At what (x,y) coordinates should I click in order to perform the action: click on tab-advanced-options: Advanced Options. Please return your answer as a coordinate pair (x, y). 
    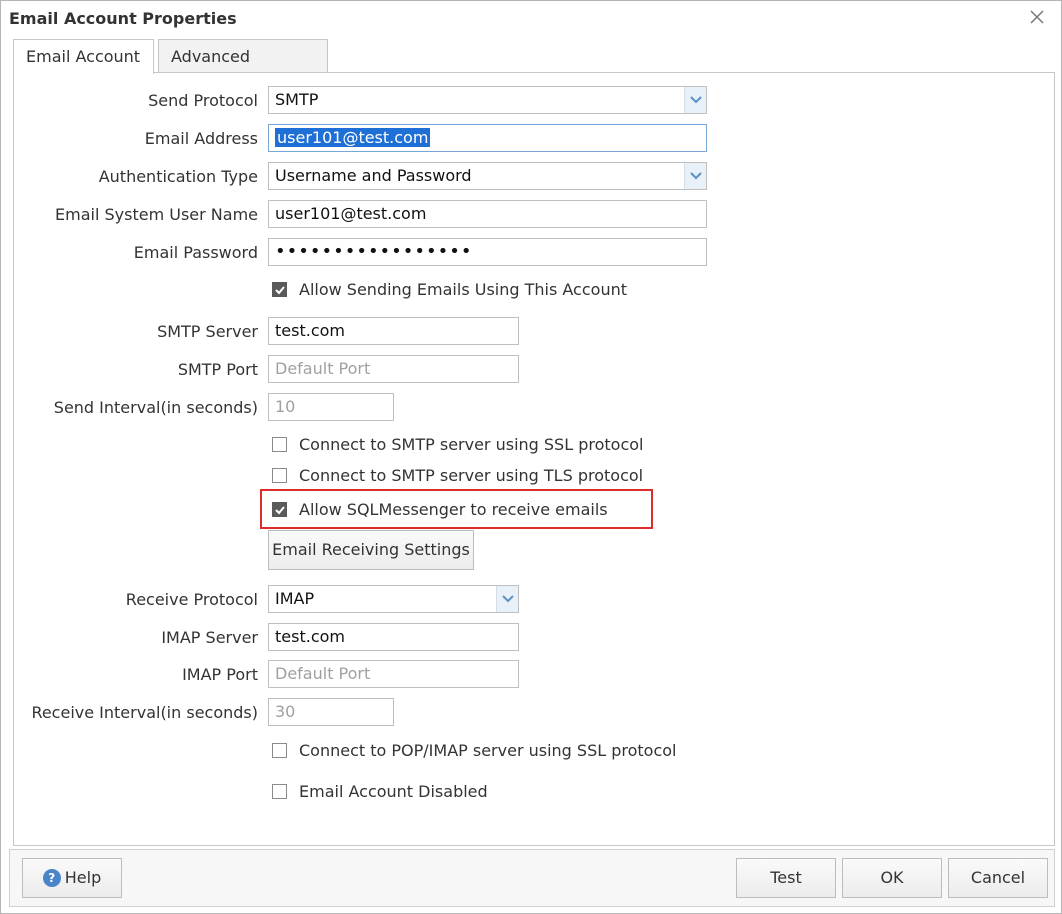
    Looking at the image, I should click on (243, 69).